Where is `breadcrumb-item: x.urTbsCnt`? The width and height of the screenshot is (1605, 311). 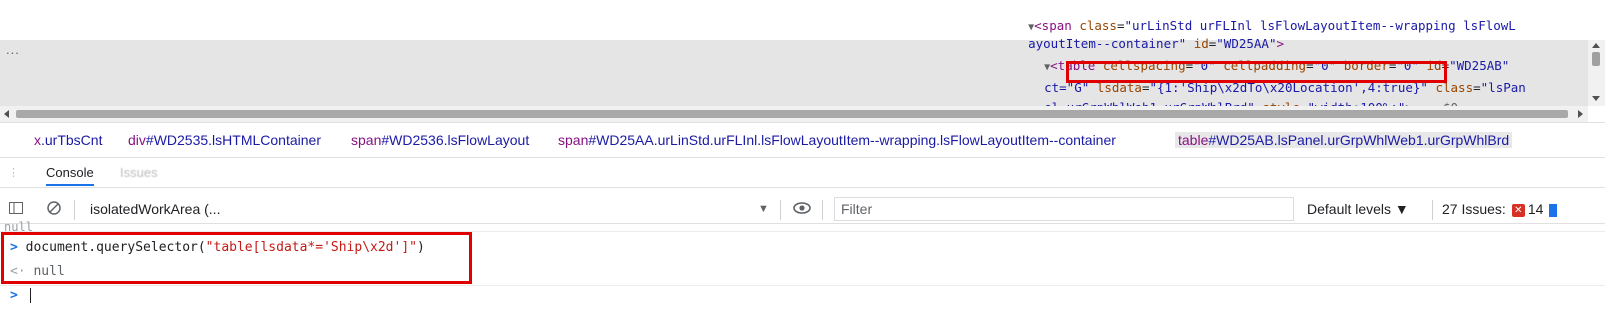 breadcrumb-item: x.urTbsCnt is located at coordinates (68, 140).